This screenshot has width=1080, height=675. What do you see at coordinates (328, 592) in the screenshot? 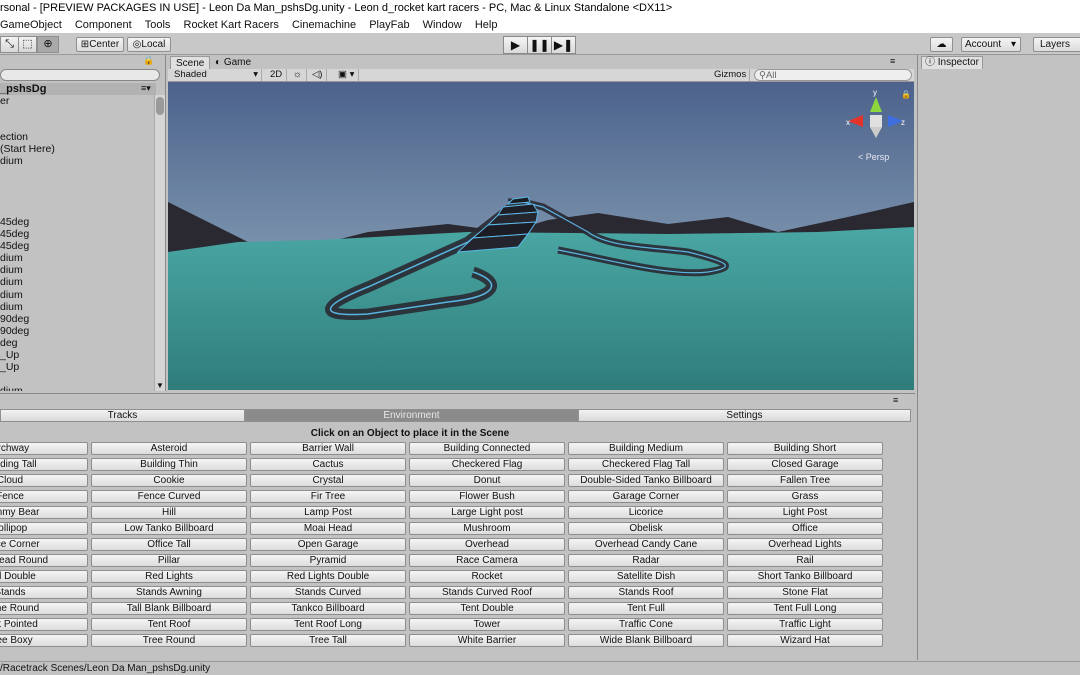
I see `object-button: Stands Curved` at bounding box center [328, 592].